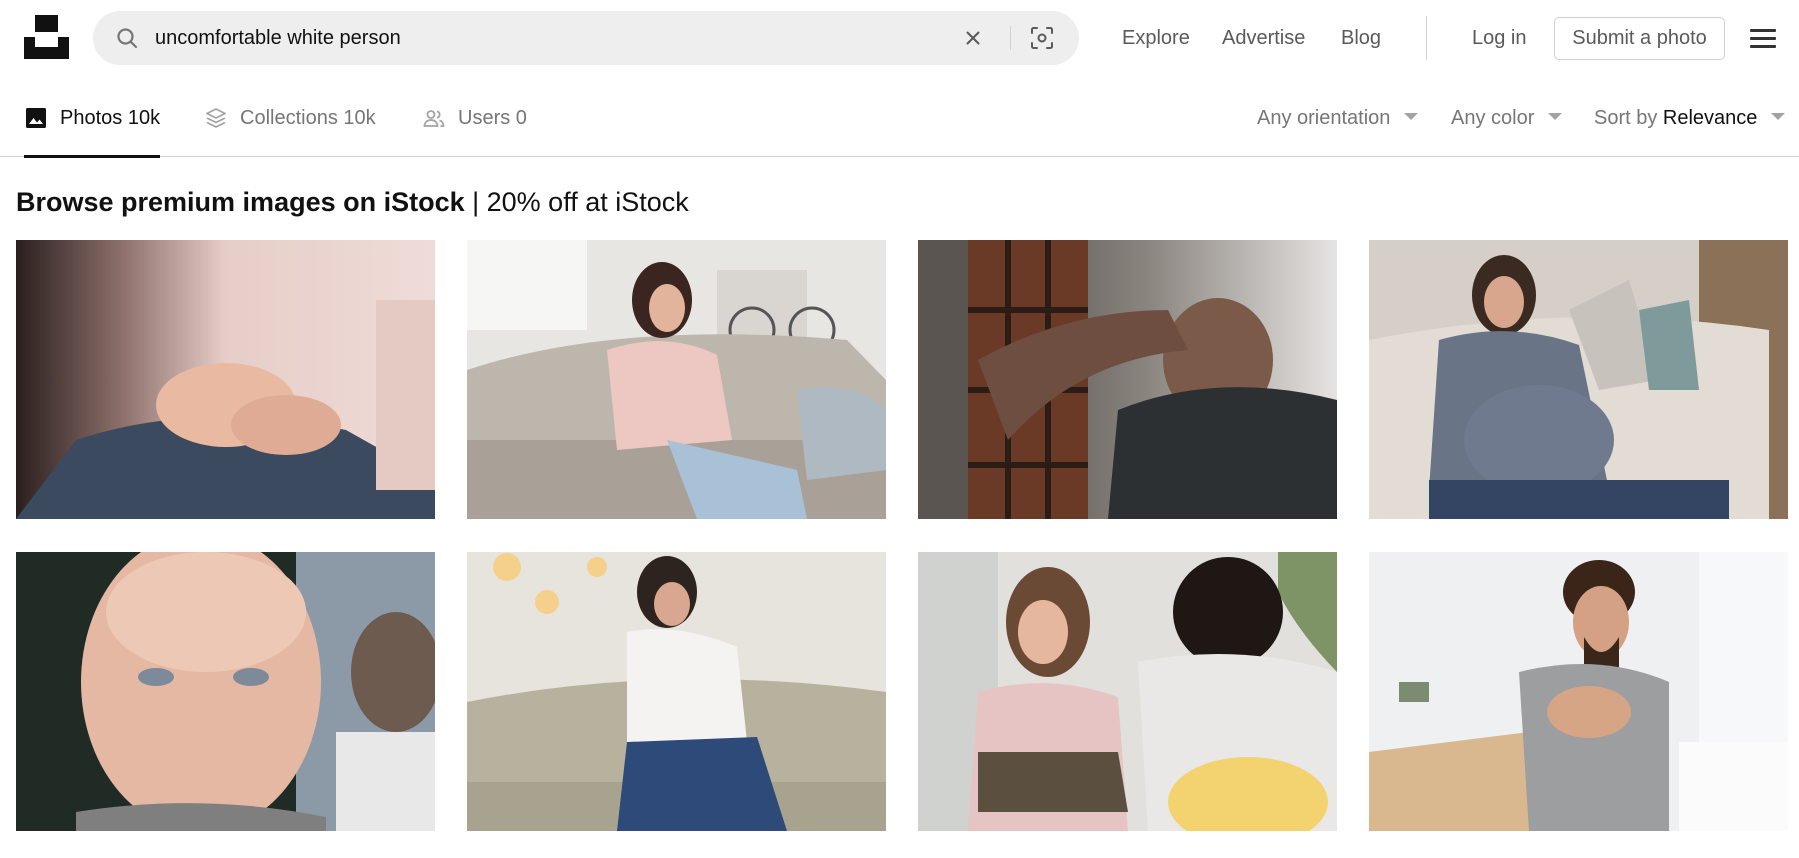 The height and width of the screenshot is (858, 1799). I want to click on collections-stack-icon, so click(216, 118).